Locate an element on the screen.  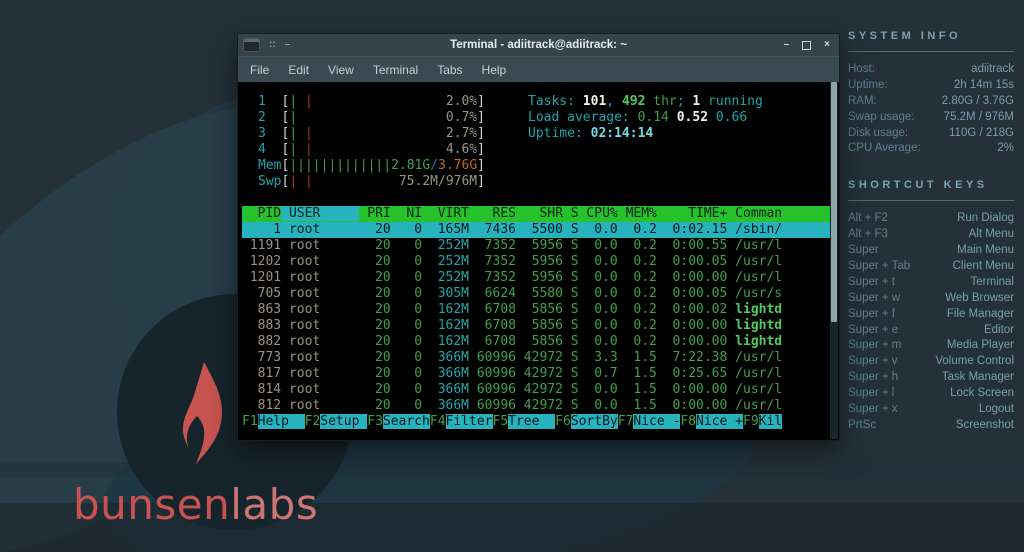
shortcut-key-row-value: Editor is located at coordinates (998, 329).